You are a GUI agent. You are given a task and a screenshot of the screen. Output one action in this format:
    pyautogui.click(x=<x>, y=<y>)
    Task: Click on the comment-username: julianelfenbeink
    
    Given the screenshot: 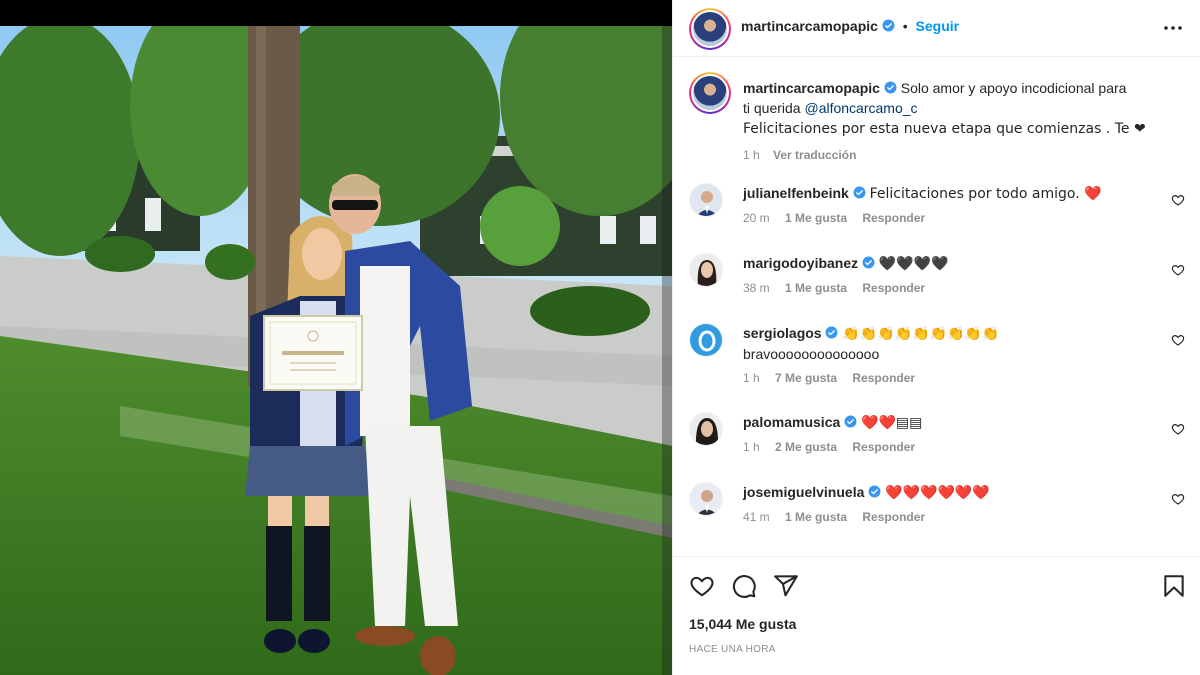 What is the action you would take?
    pyautogui.click(x=796, y=193)
    